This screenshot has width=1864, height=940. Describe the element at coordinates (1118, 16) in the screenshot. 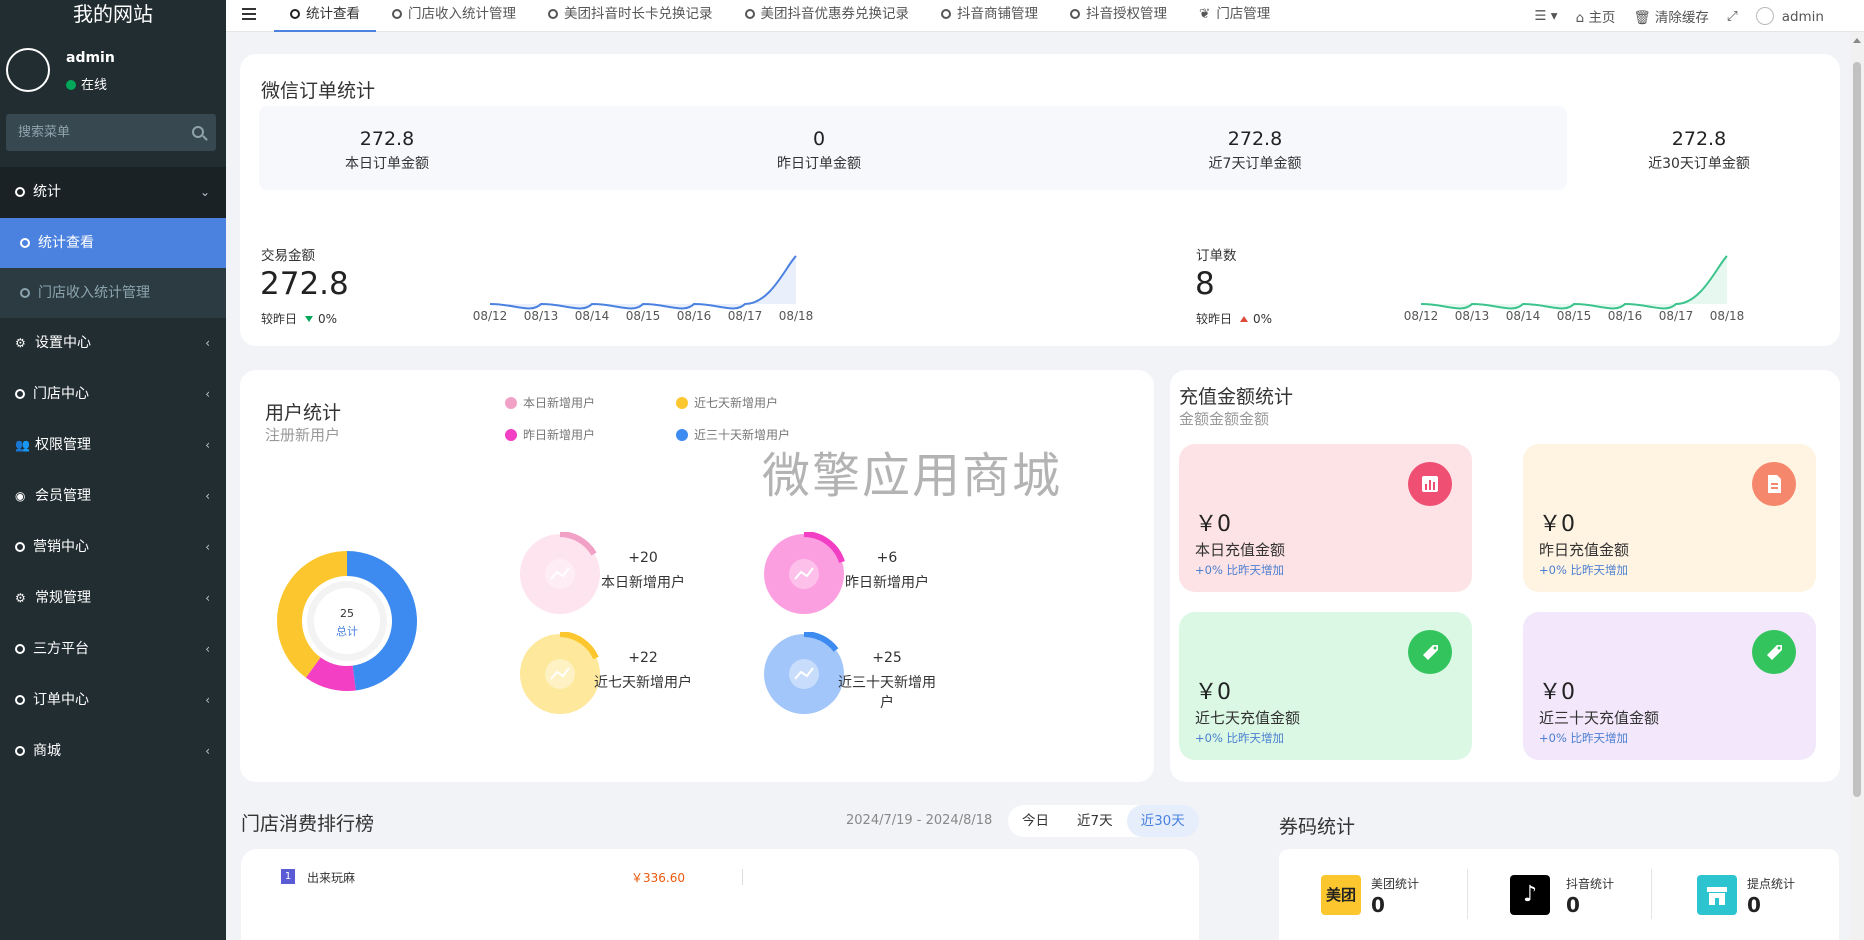

I see `tab-douyin-auth: 抖音授权管理` at that location.